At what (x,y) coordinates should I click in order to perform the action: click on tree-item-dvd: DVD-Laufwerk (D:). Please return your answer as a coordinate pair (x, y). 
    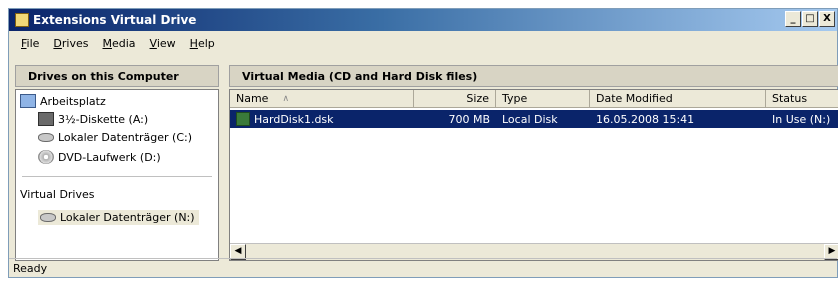
    Looking at the image, I should click on (99, 157).